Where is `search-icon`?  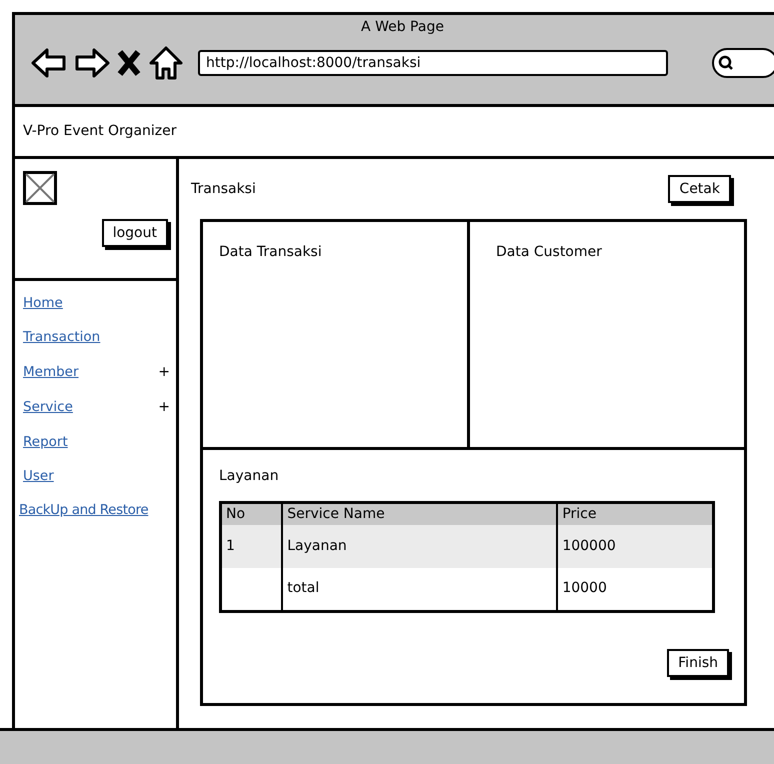
search-icon is located at coordinates (726, 63).